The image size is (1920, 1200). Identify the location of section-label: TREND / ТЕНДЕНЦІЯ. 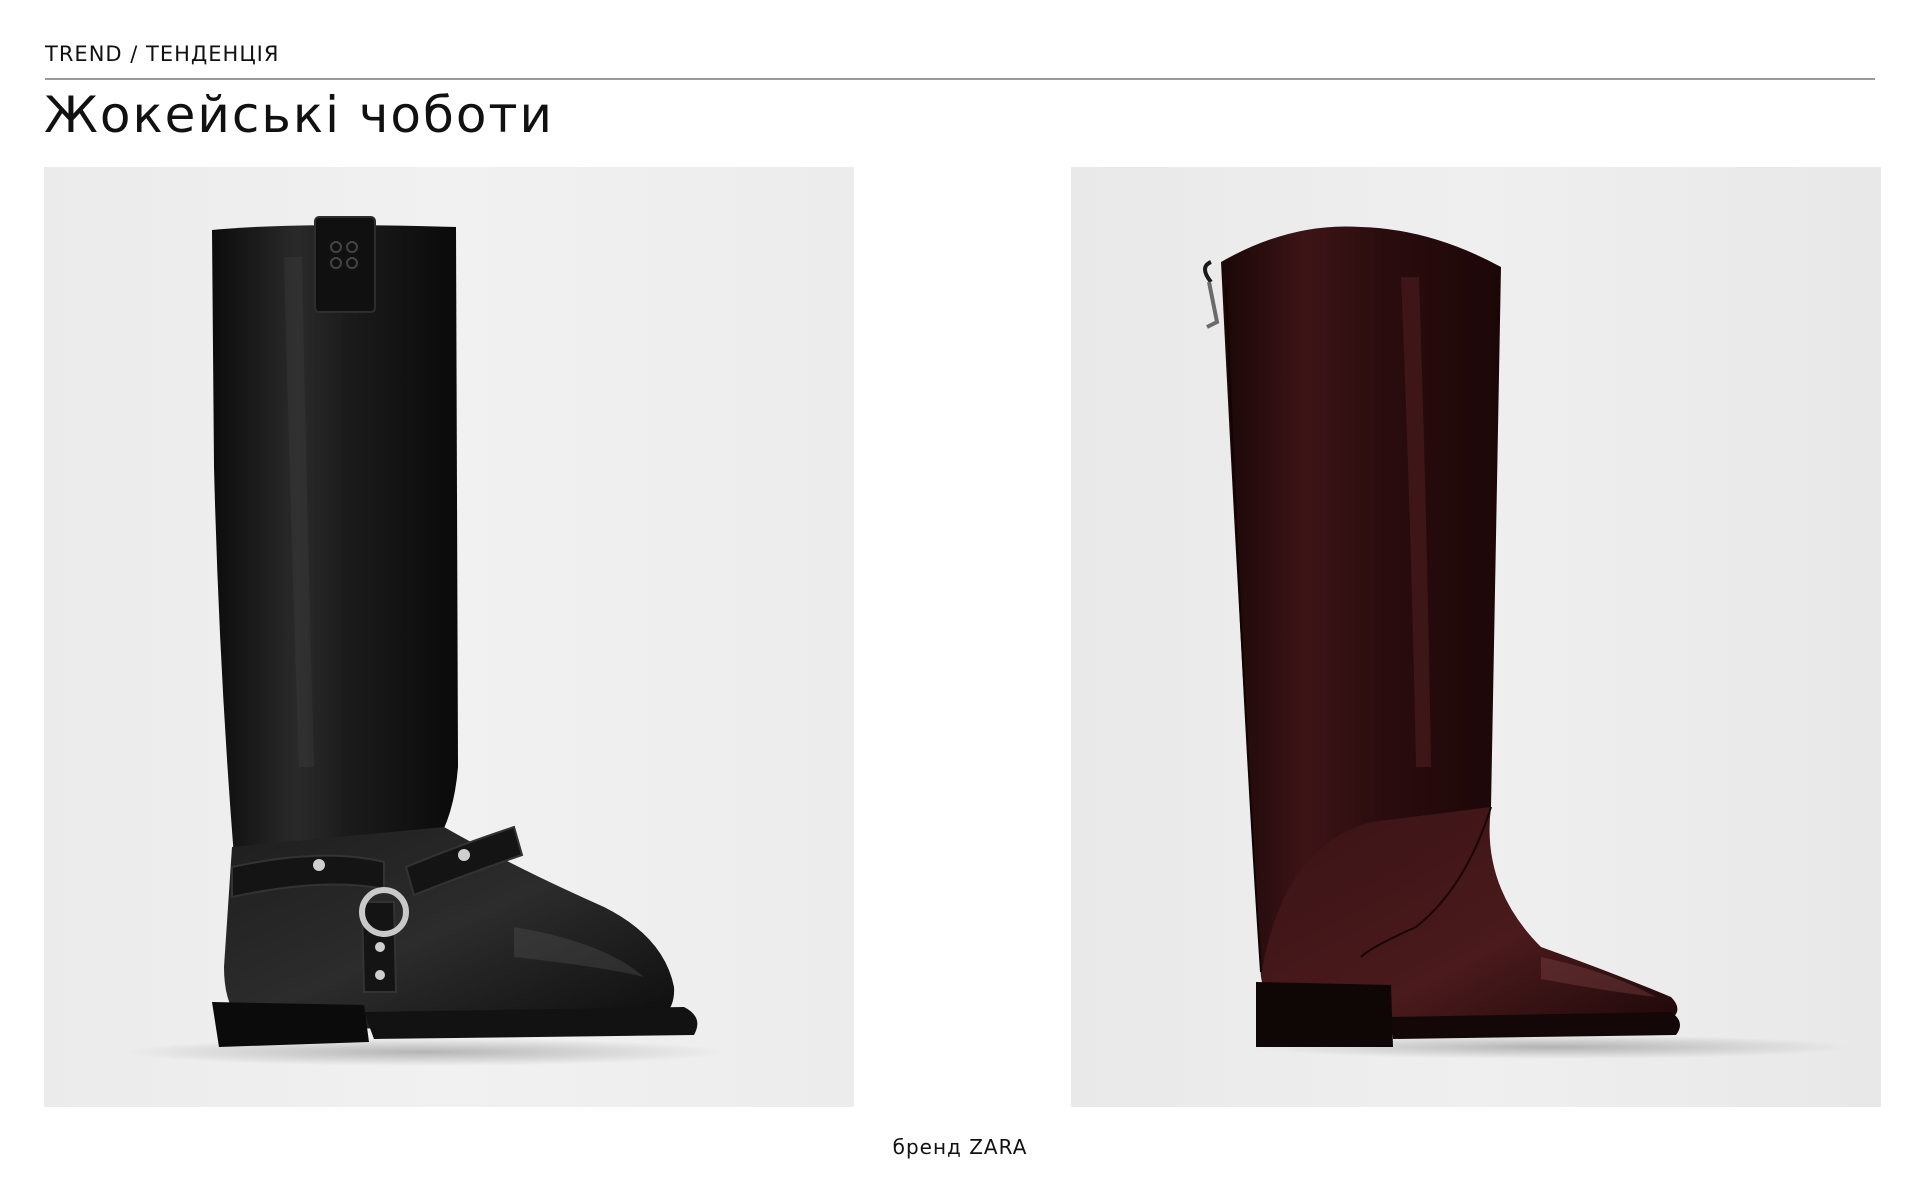
(162, 54).